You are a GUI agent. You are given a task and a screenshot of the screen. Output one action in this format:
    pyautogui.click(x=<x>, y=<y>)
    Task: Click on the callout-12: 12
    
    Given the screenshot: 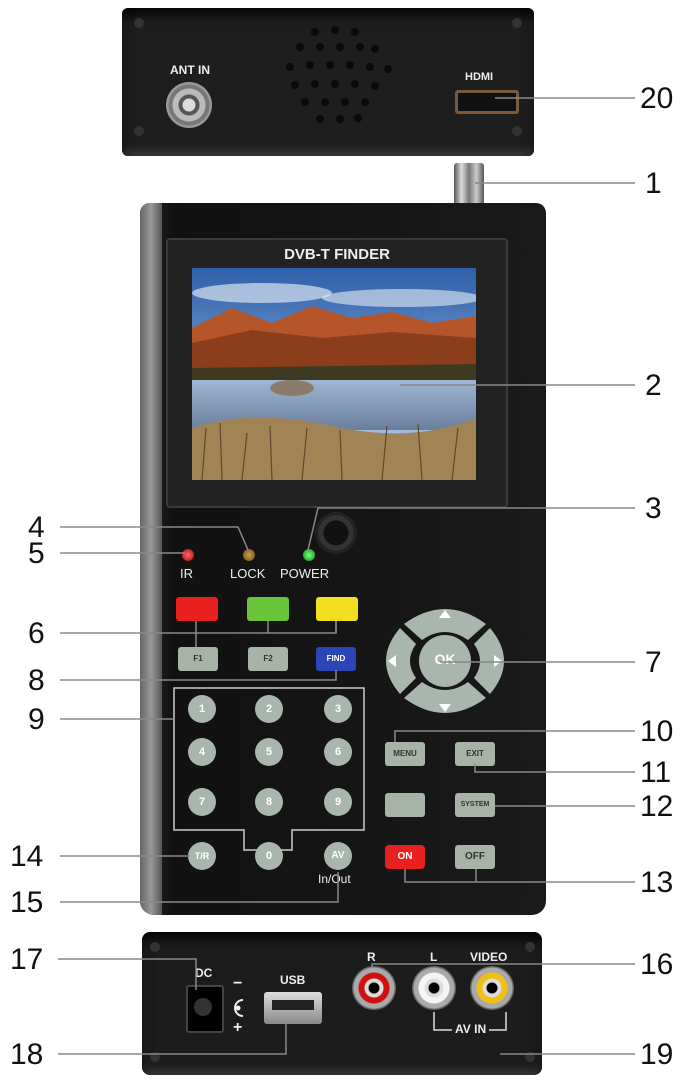 What is the action you would take?
    pyautogui.click(x=657, y=806)
    